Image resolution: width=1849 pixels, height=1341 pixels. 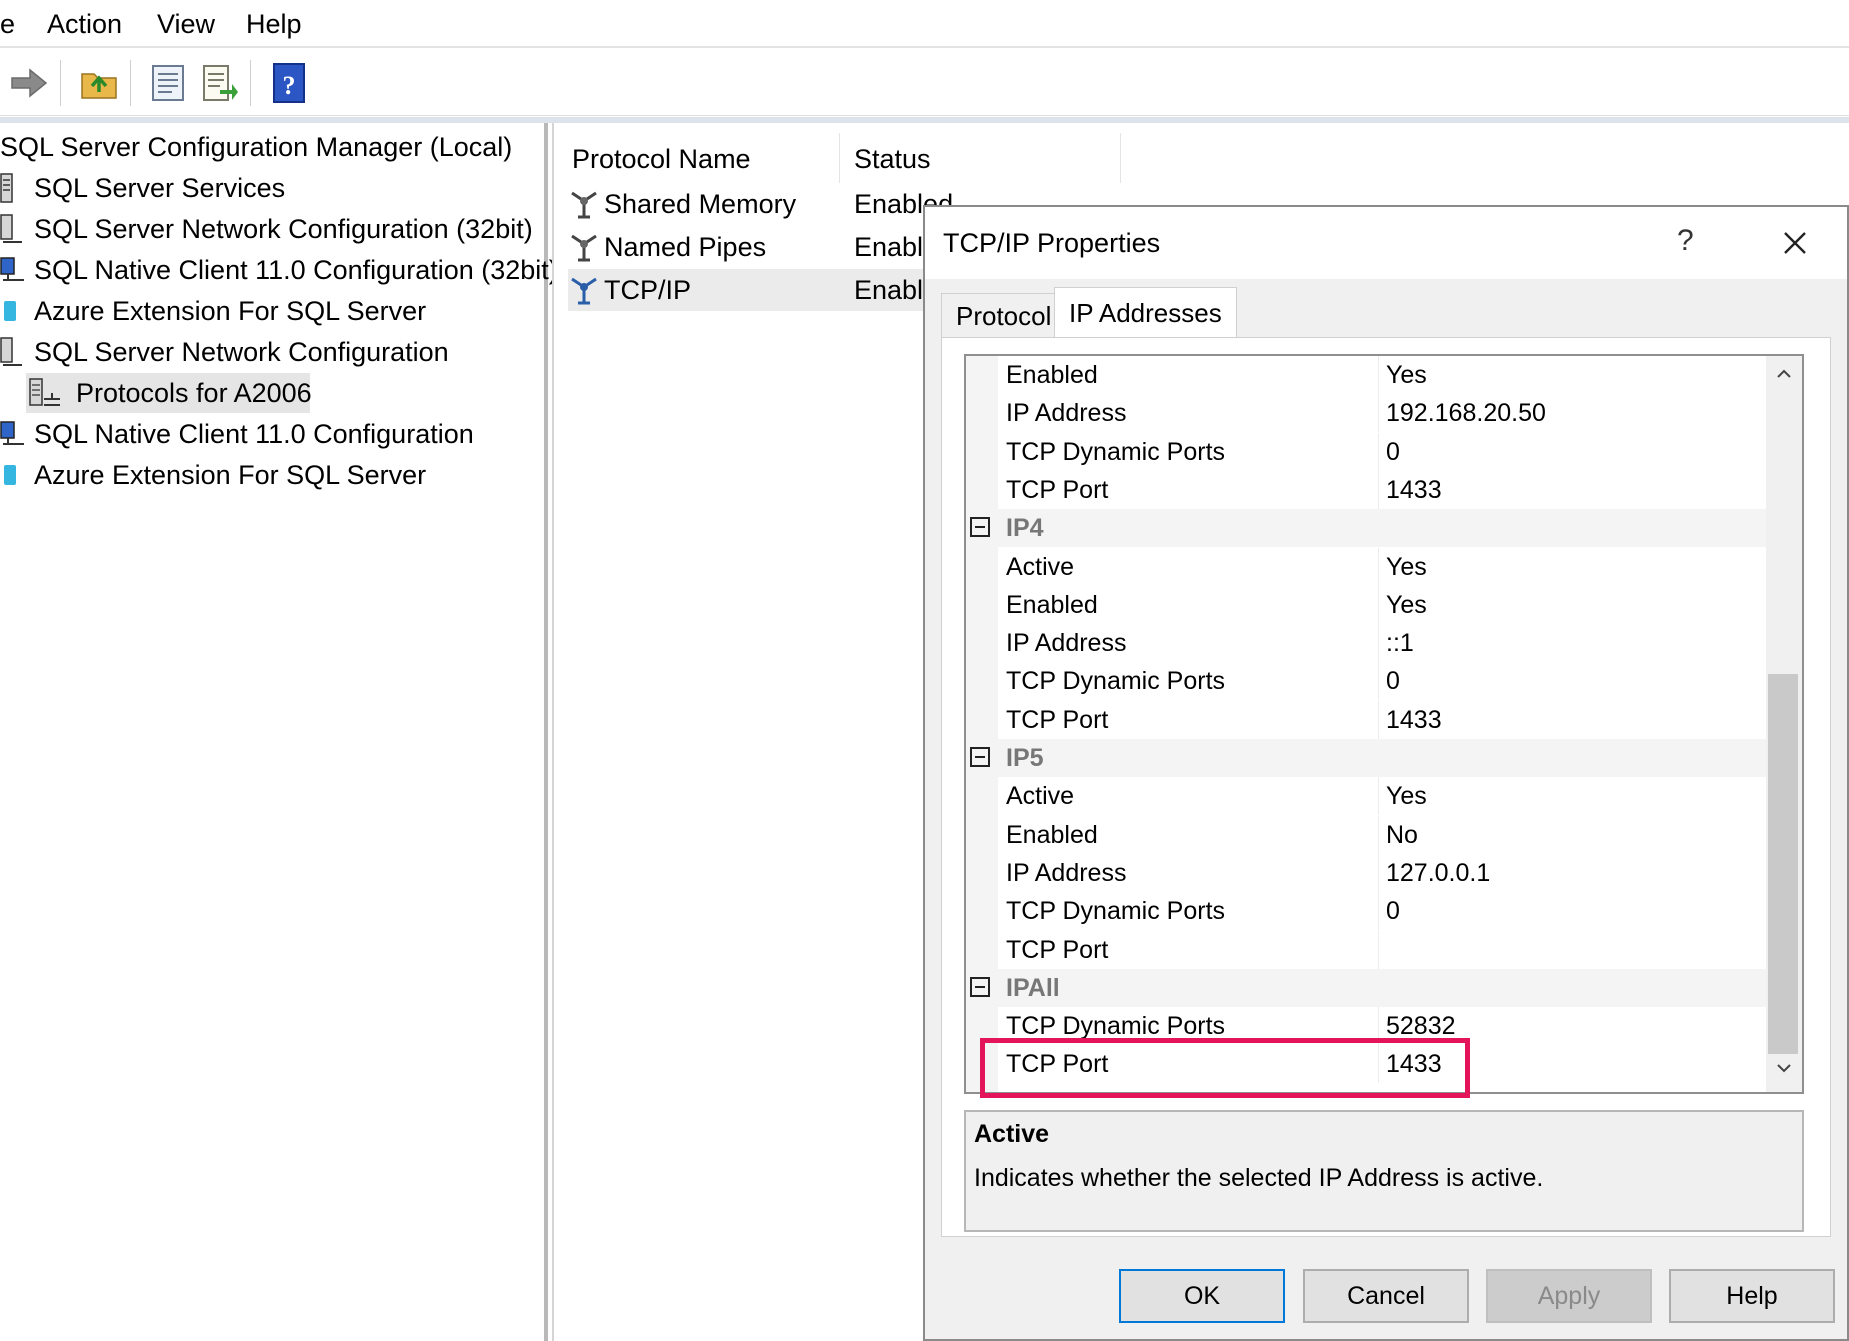 I want to click on tab-ip-addresses: IP Addresses, so click(x=1145, y=312).